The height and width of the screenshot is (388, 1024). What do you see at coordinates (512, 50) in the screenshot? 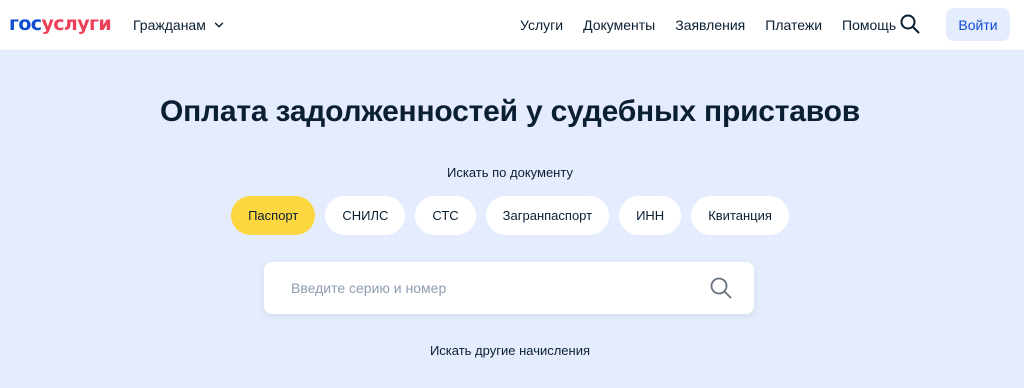
I see `header-divider` at bounding box center [512, 50].